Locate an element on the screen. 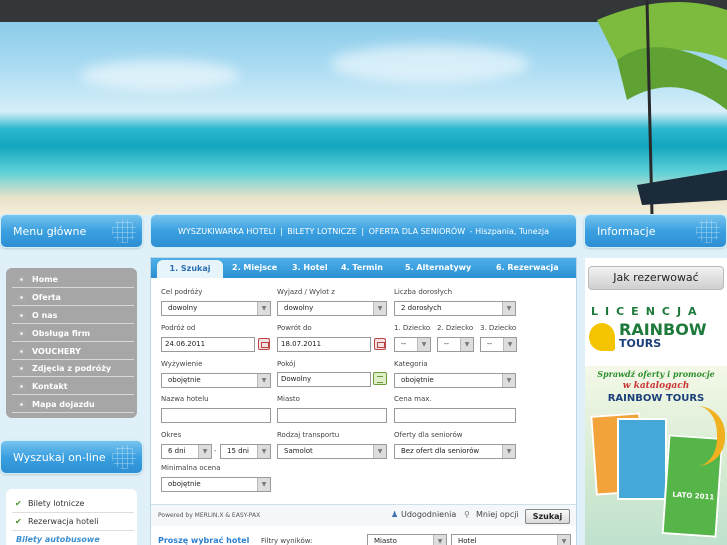  menu-header: Menu główne is located at coordinates (71, 231).